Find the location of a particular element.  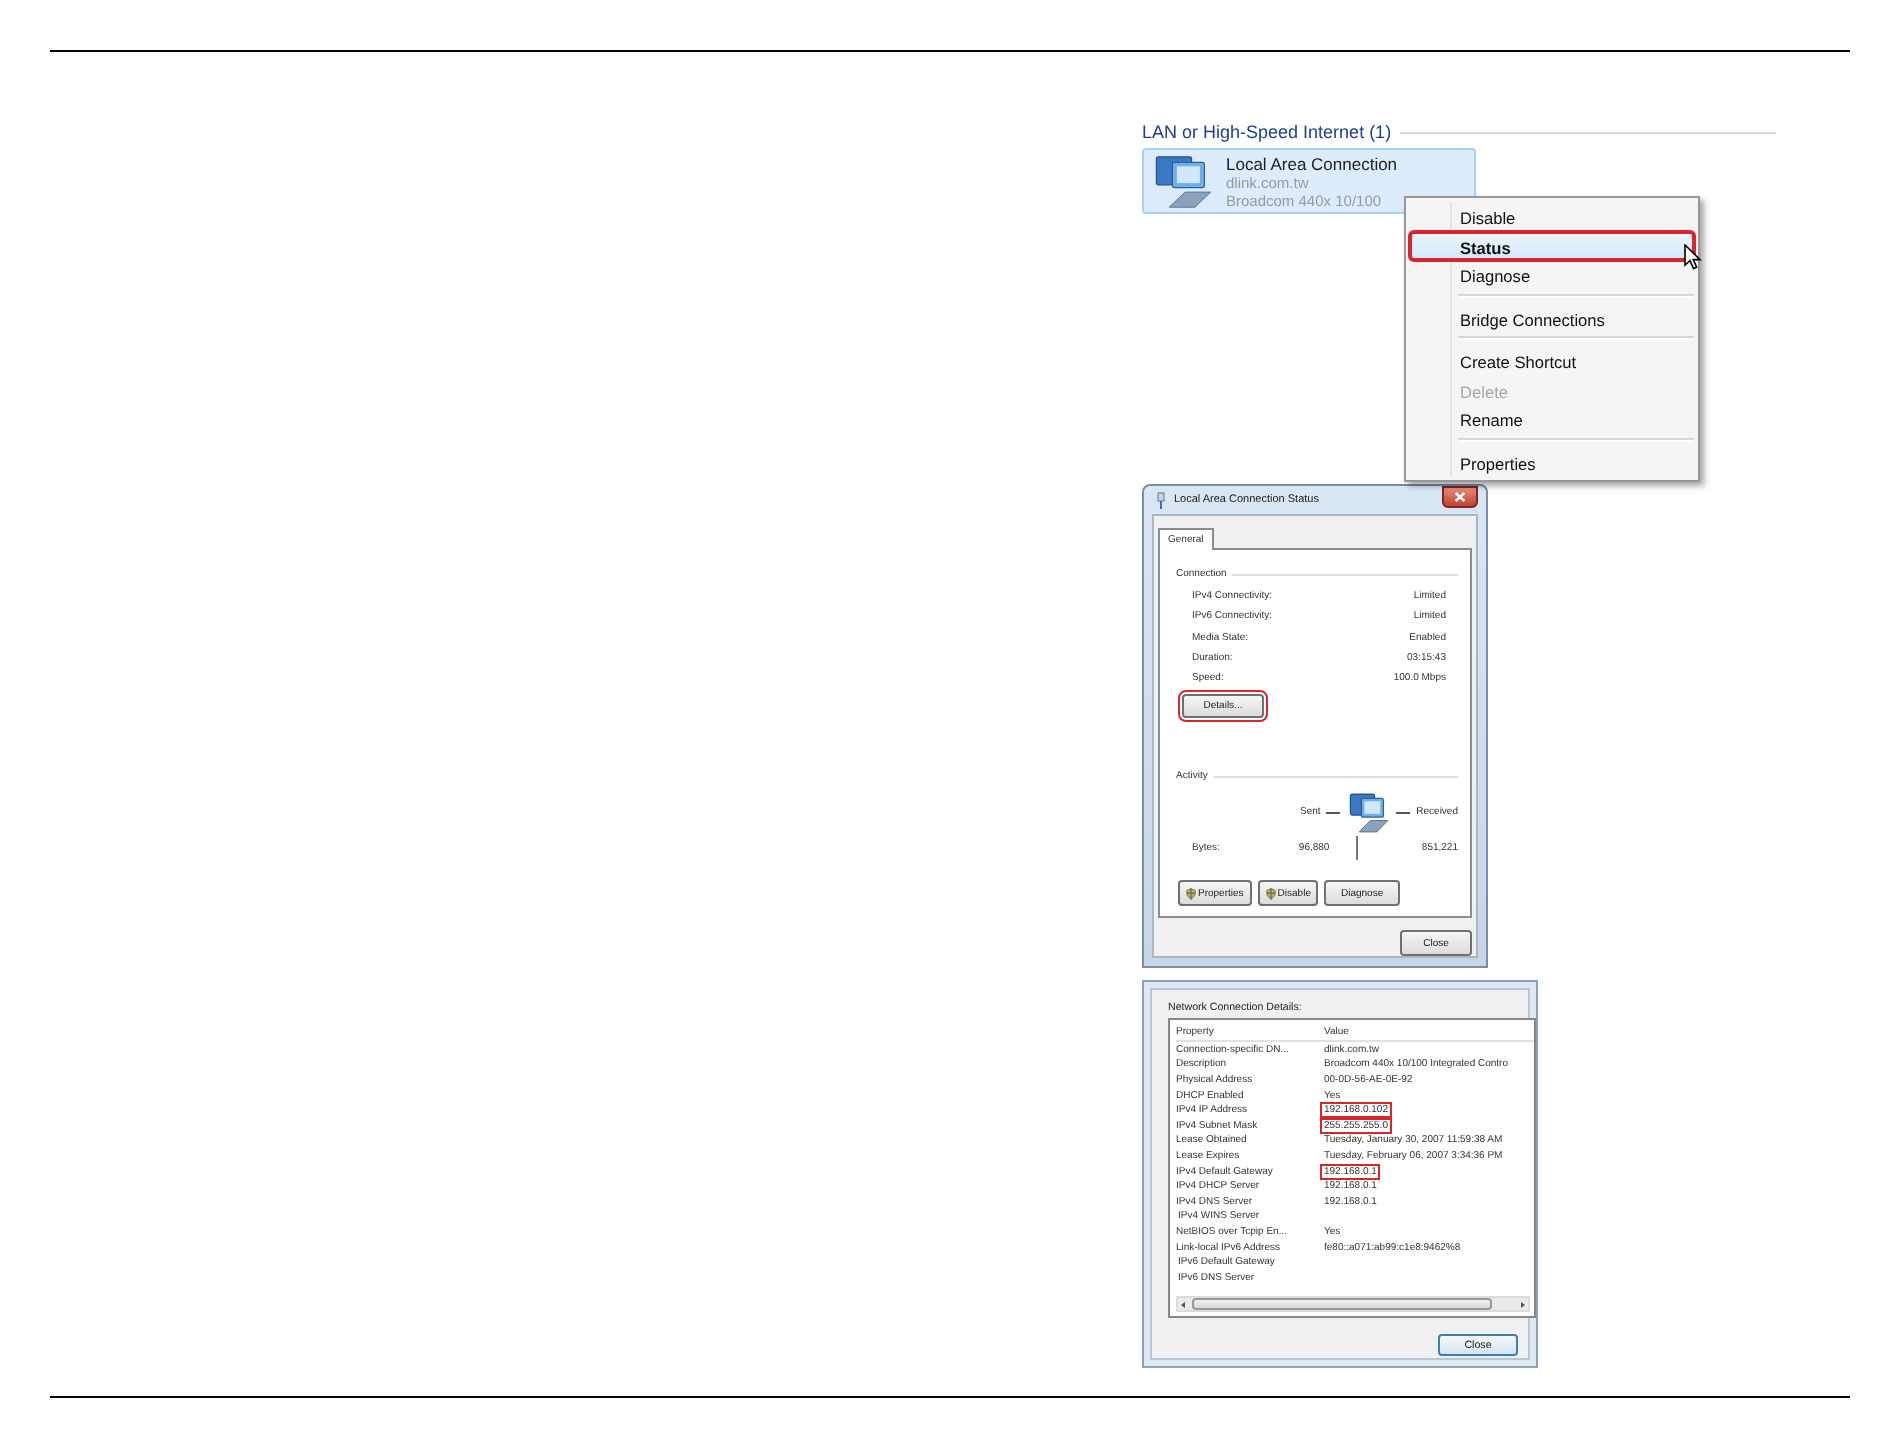

close-icon is located at coordinates (1460, 497).